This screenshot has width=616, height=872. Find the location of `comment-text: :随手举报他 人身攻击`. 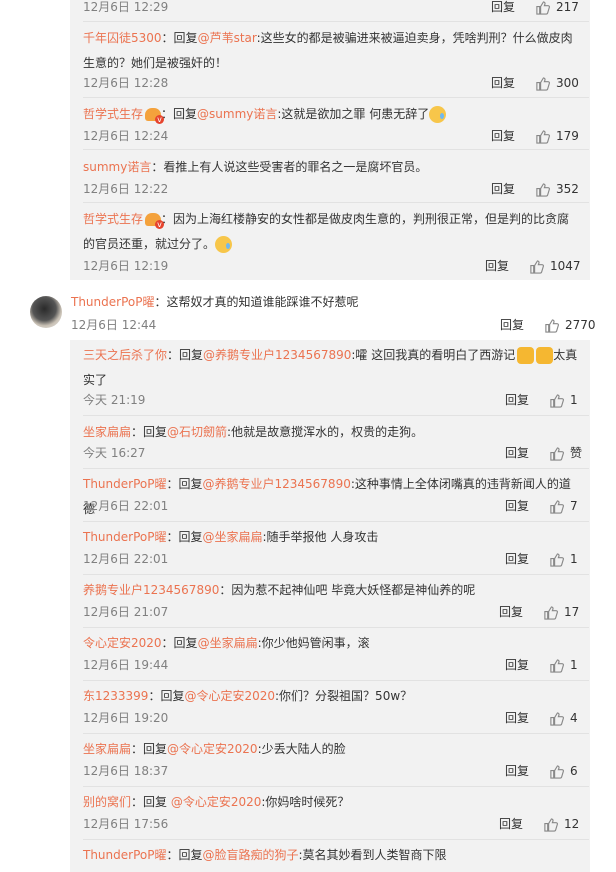

comment-text: :随手举报他 人身攻击 is located at coordinates (320, 537).